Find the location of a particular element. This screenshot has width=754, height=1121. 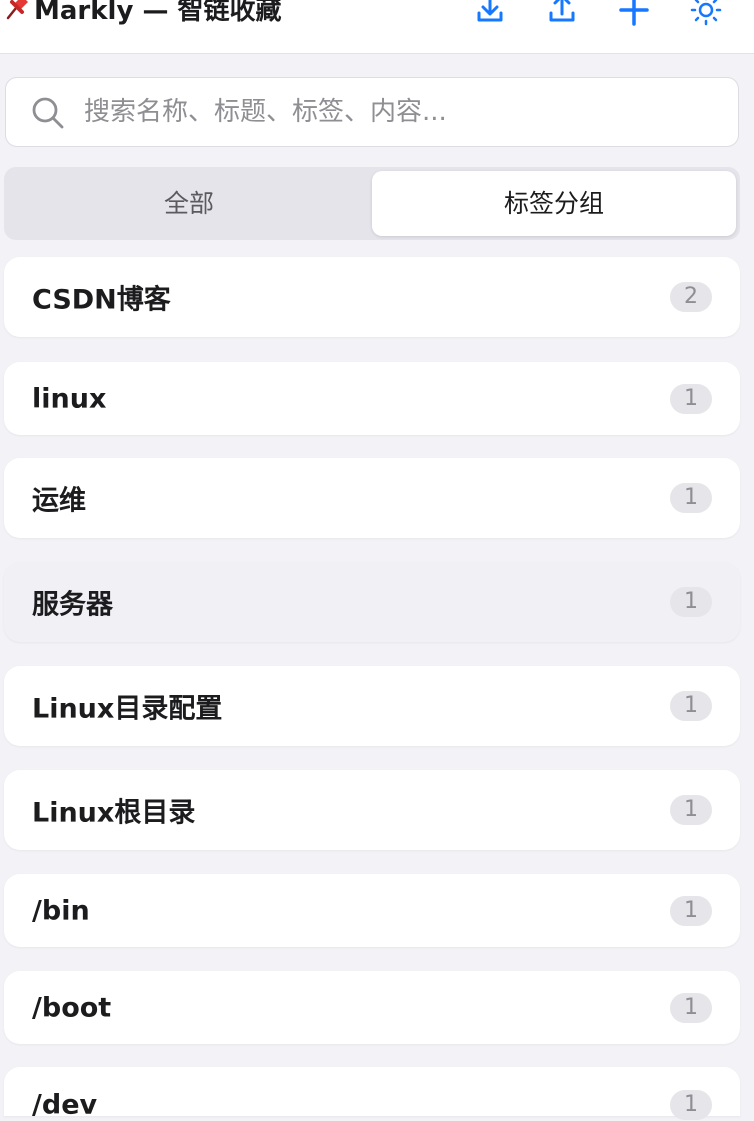

view-segmented-control: 全部 标签分组 is located at coordinates (372, 203).